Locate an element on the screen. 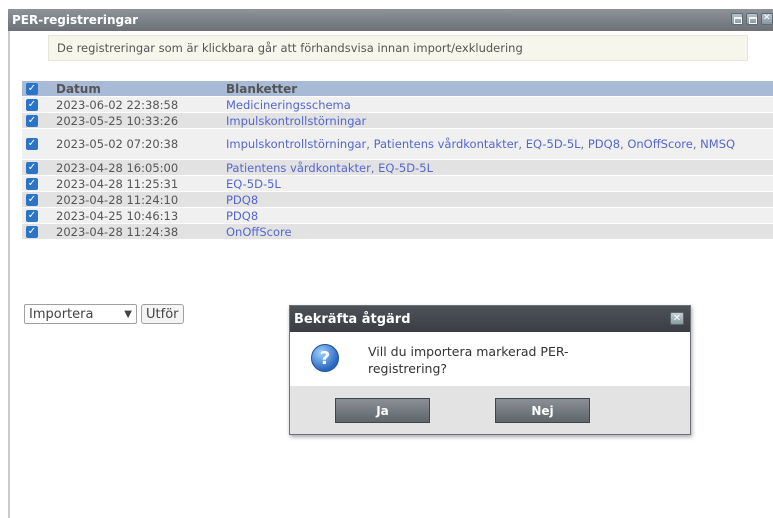 The image size is (773, 518). column-header-datum: Datum is located at coordinates (141, 89).